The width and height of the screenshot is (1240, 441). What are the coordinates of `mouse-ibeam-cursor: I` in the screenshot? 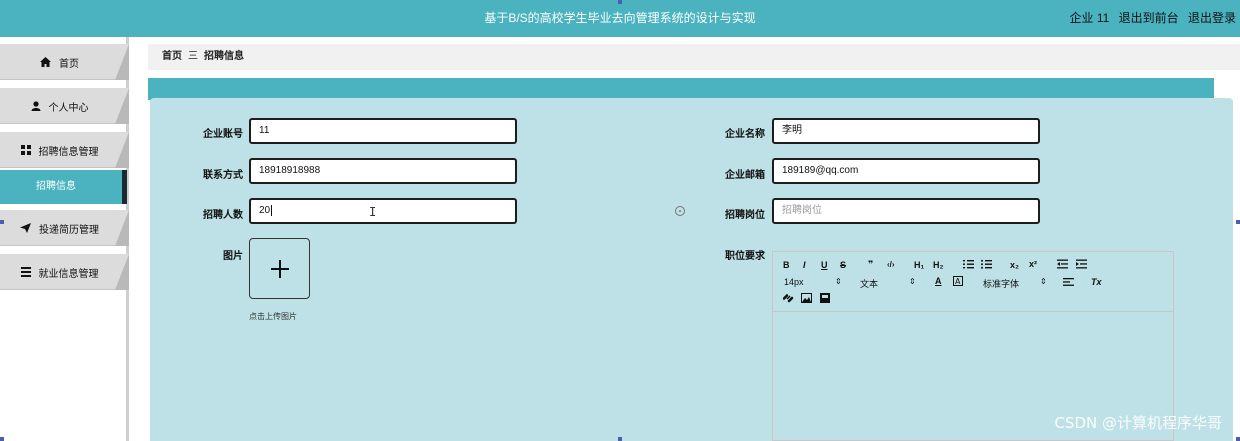 It's located at (373, 212).